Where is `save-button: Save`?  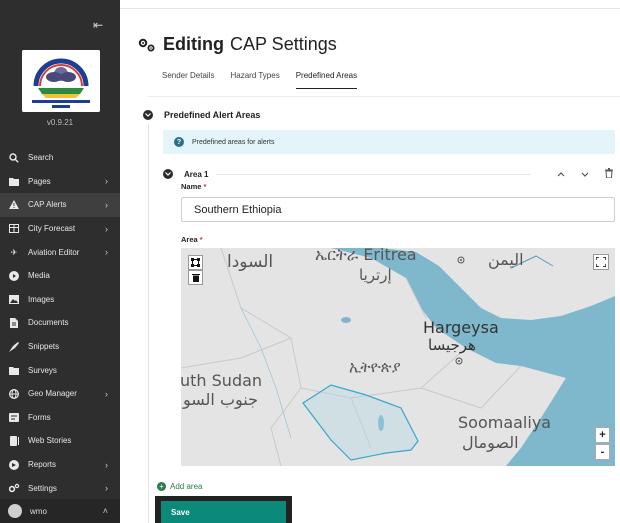 save-button: Save is located at coordinates (223, 512).